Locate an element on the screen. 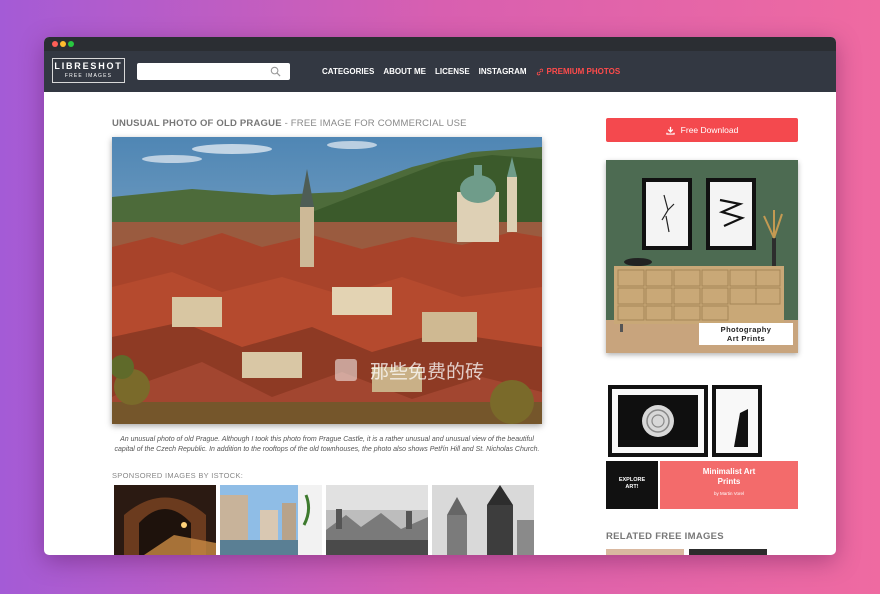  ad2-byline: by Martin Vorel is located at coordinates (728, 493).